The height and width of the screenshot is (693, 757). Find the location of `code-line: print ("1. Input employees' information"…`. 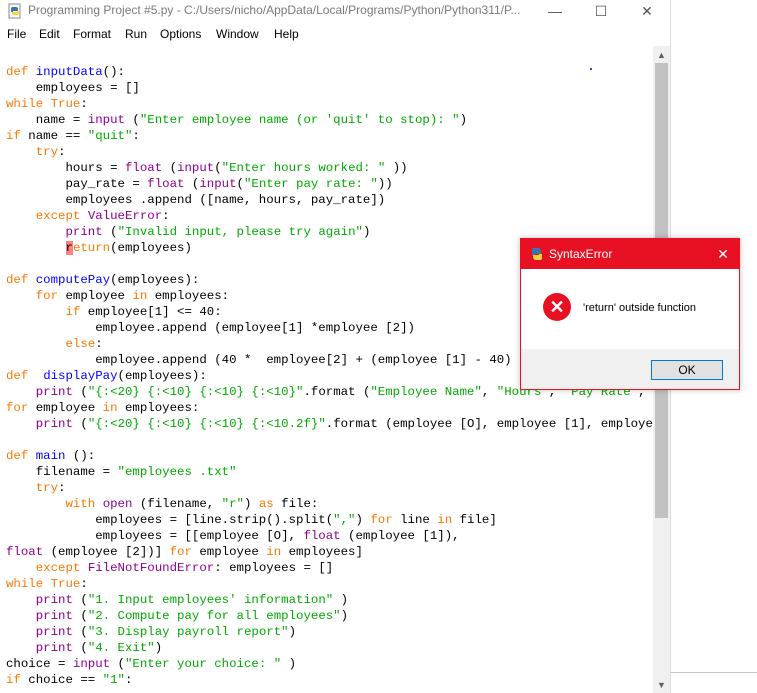

code-line: print ("1. Input employees' information"… is located at coordinates (329, 600).